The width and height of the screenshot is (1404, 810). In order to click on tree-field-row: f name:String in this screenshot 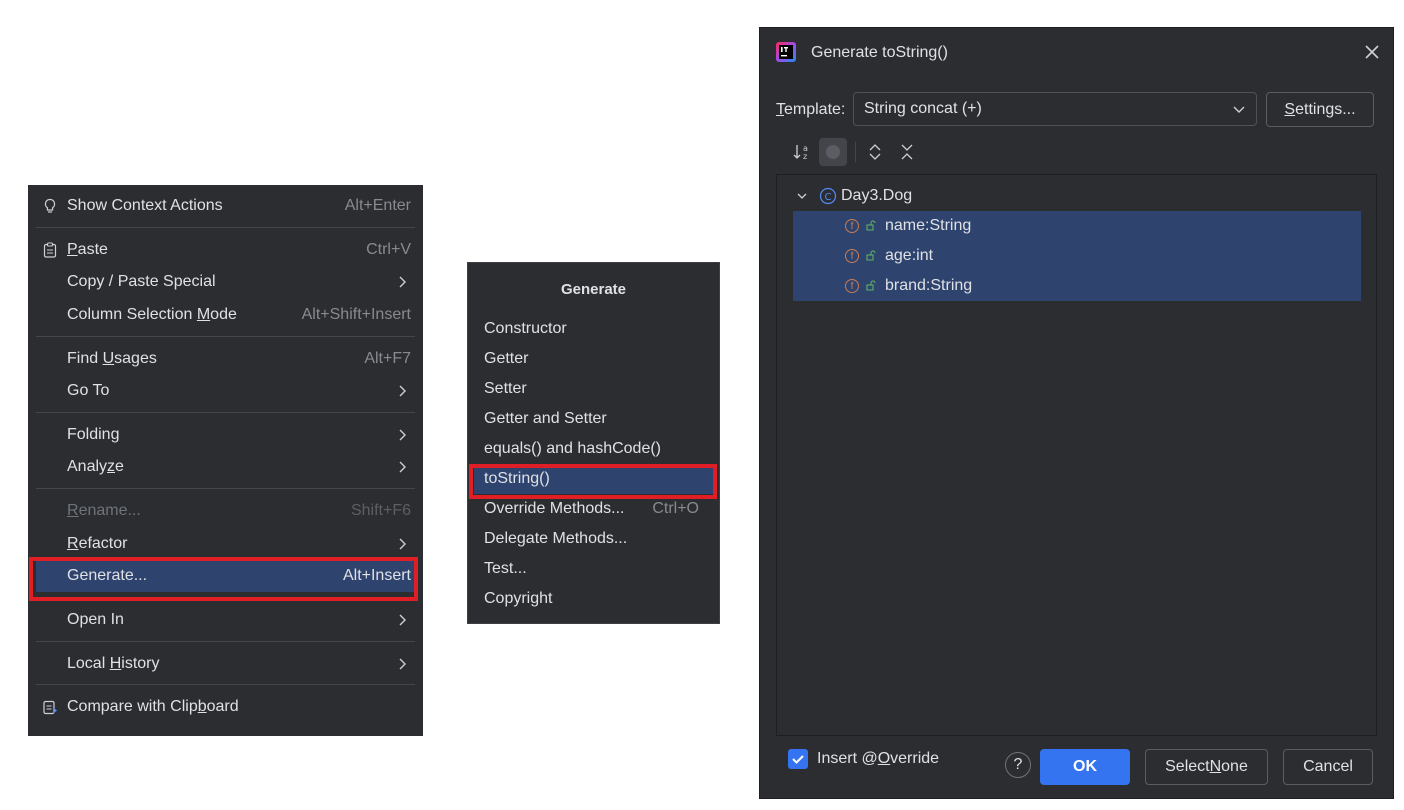, I will do `click(1077, 226)`.